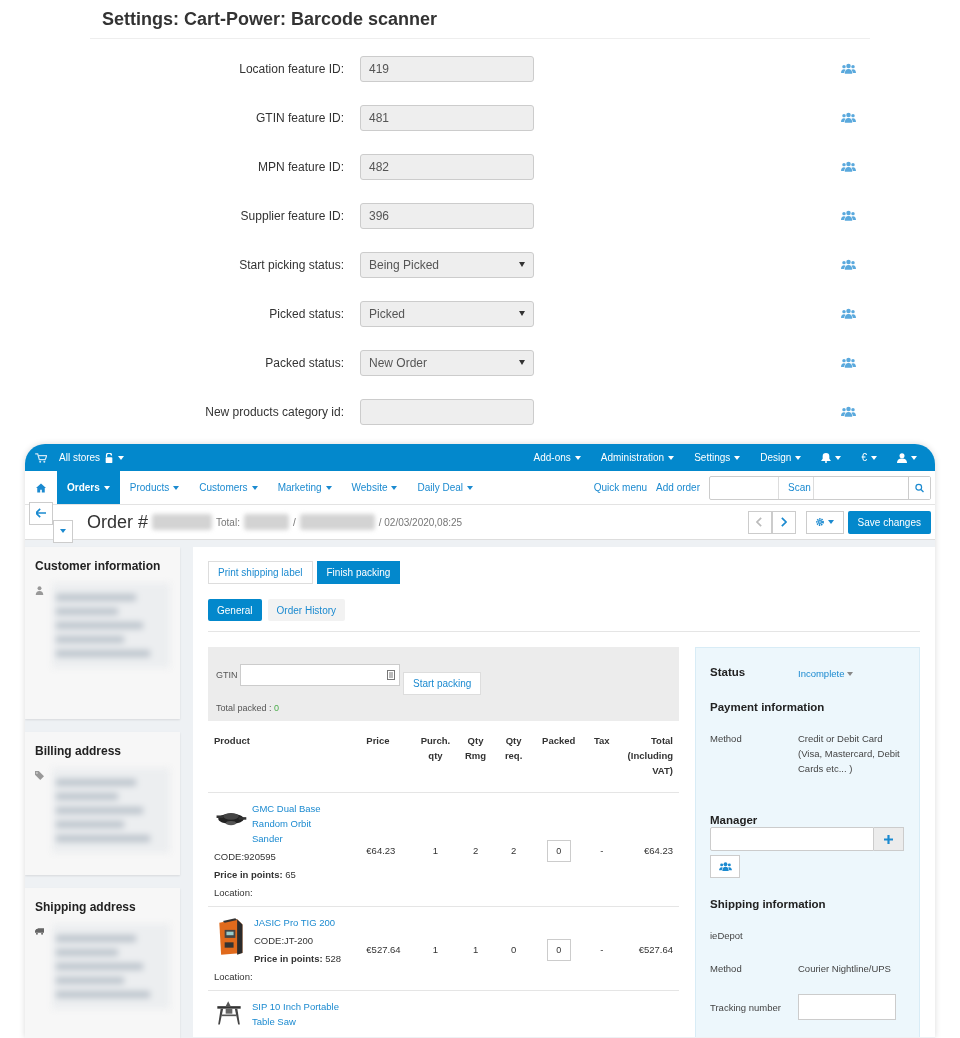  Describe the element at coordinates (306, 610) in the screenshot. I see `tab: Order History` at that location.